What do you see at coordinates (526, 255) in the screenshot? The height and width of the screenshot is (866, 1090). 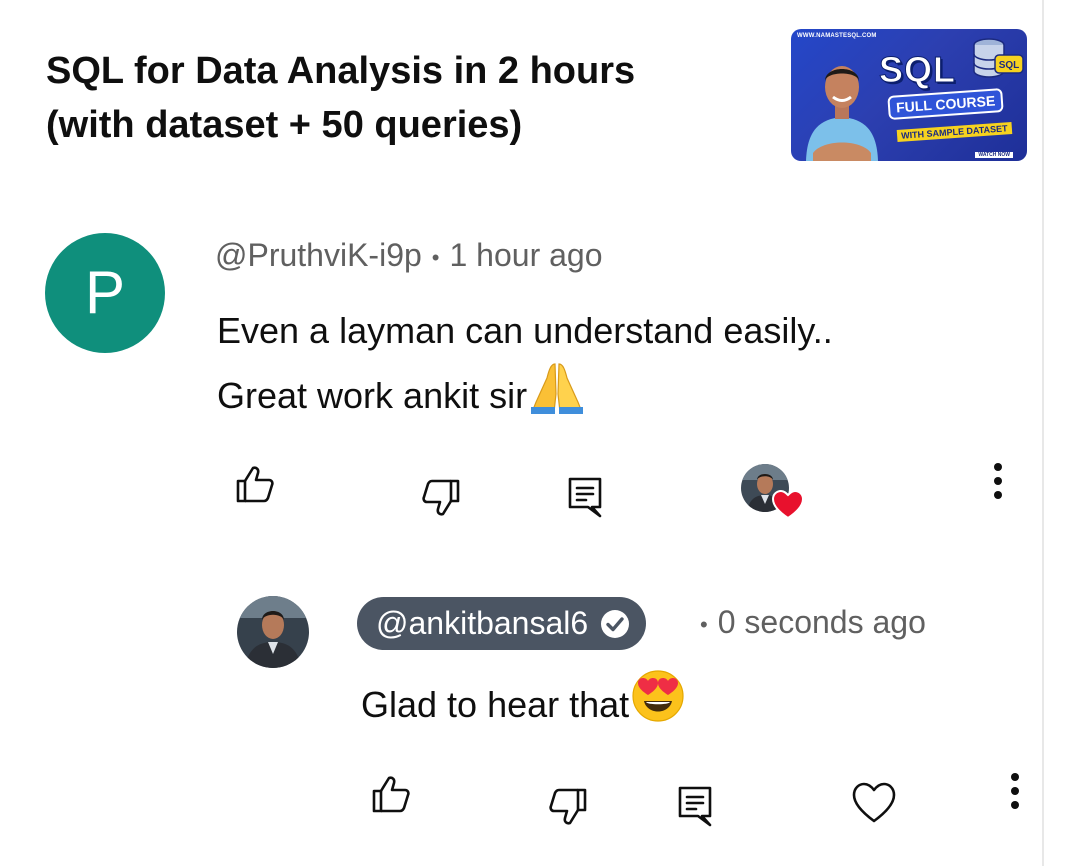 I see `comment-time: 1 hour ago` at bounding box center [526, 255].